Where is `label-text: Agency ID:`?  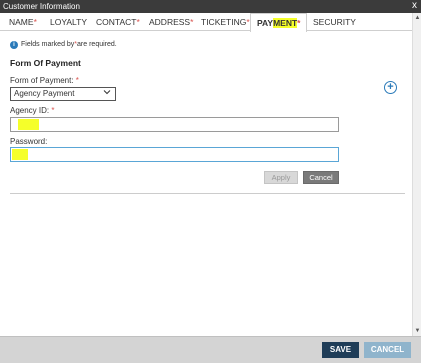 label-text: Agency ID: is located at coordinates (31, 110).